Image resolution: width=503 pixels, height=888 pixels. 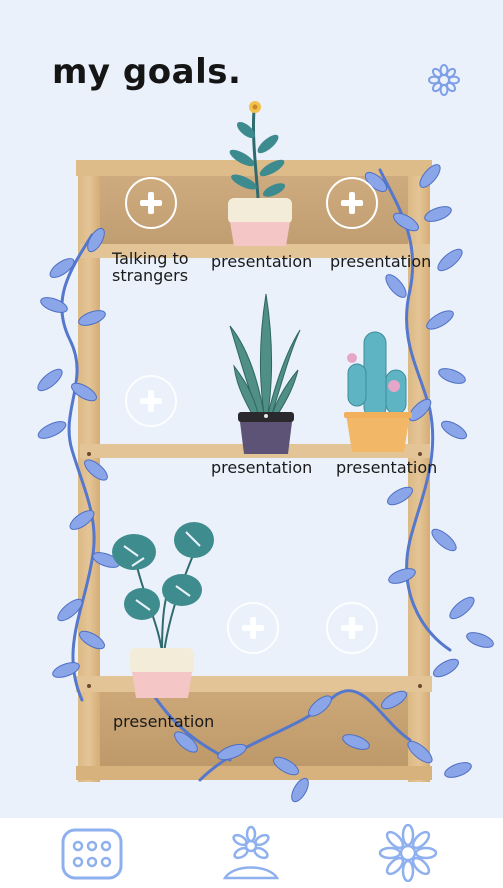 I want to click on flower-plant, so click(x=260, y=174).